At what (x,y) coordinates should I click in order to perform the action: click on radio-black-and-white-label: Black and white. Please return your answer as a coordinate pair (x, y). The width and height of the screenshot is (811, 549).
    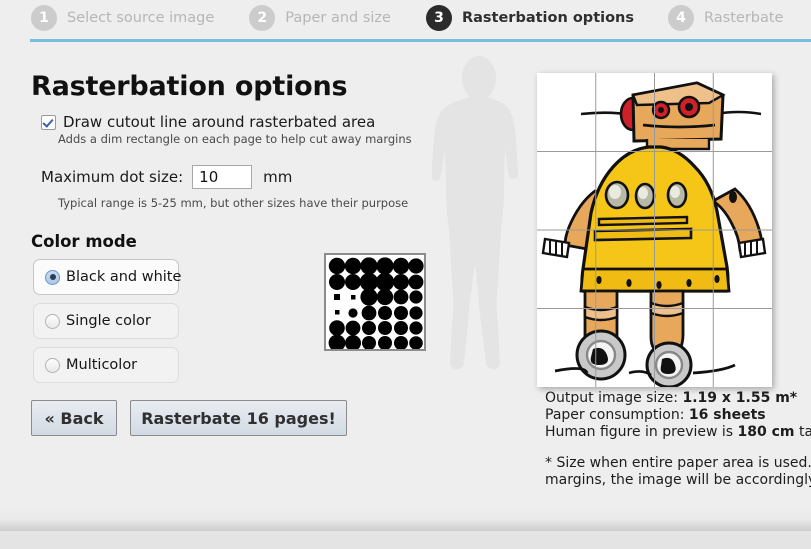
    Looking at the image, I should click on (124, 277).